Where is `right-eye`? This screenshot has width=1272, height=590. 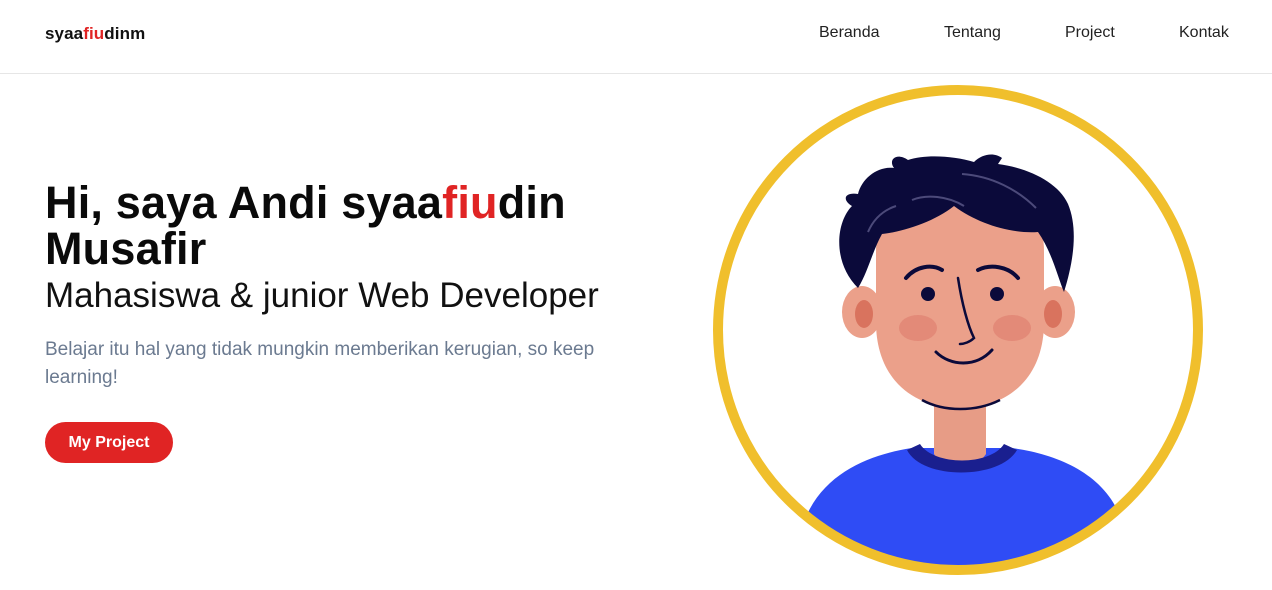
right-eye is located at coordinates (997, 294).